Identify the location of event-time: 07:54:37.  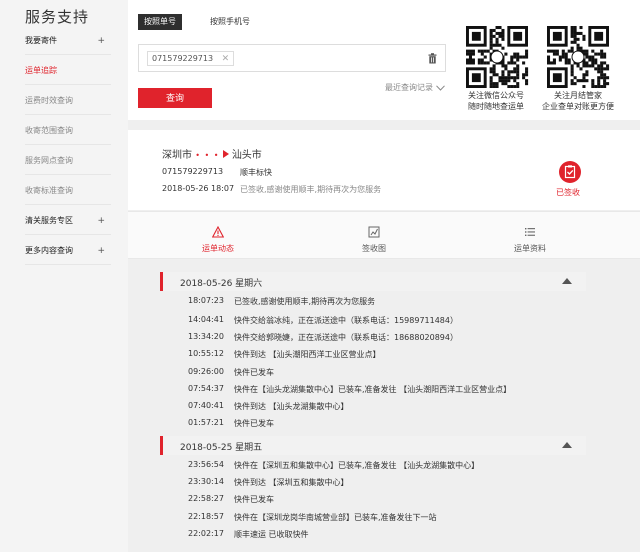
(206, 388).